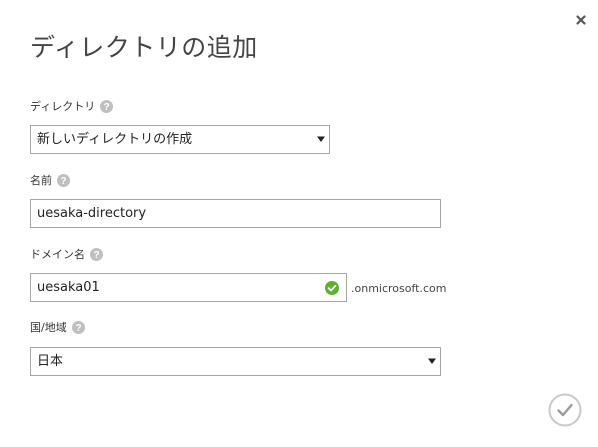  I want to click on close-button, so click(581, 20).